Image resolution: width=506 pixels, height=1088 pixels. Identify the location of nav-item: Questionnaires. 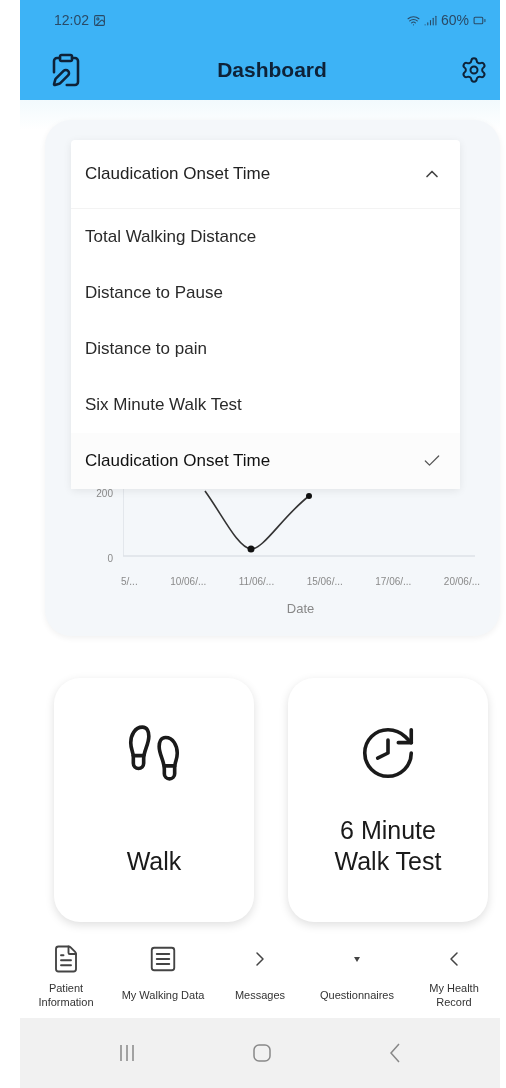
(357, 976).